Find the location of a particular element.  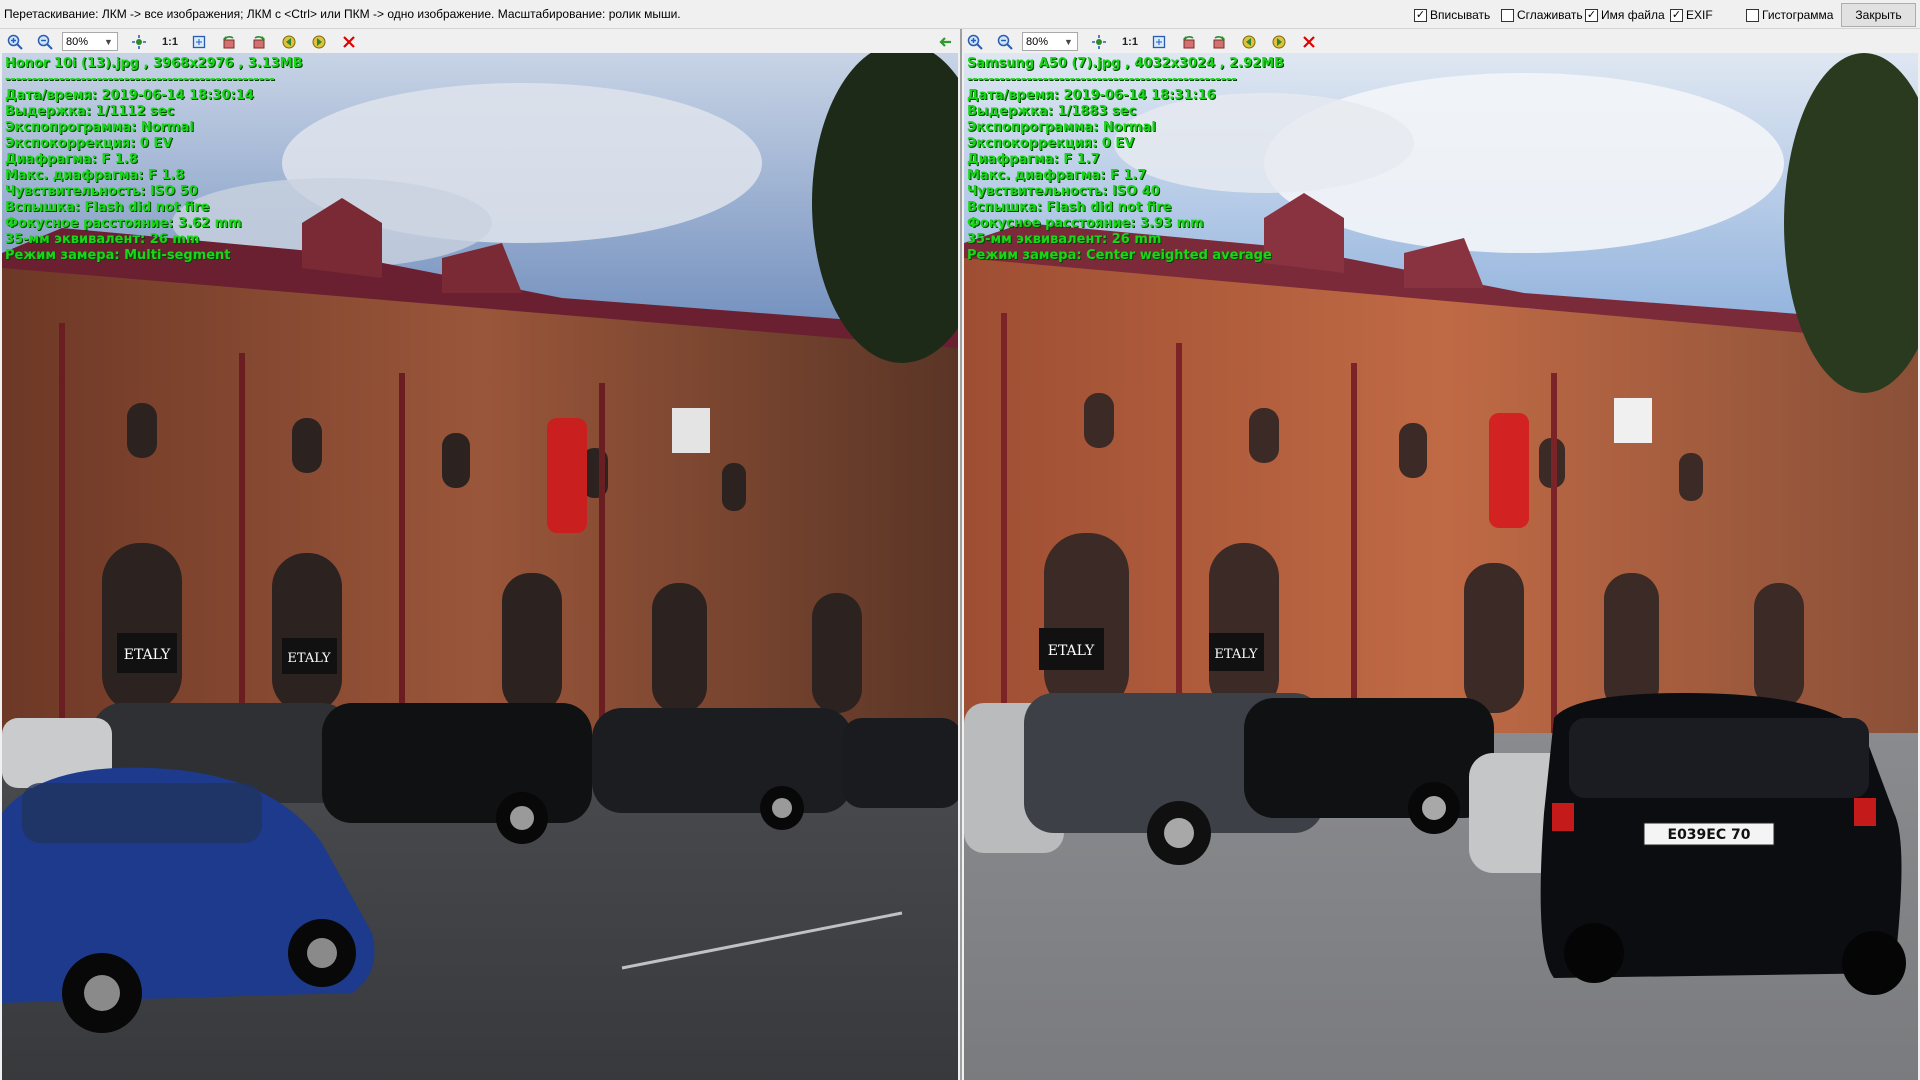

left-exif-flash: Вспышка: Flash did not fire is located at coordinates (107, 207).